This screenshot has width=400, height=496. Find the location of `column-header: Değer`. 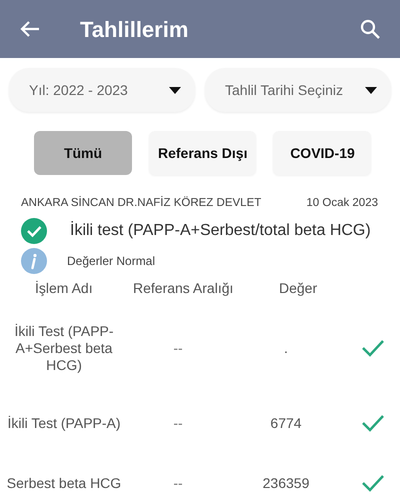

column-header: Değer is located at coordinates (298, 288).